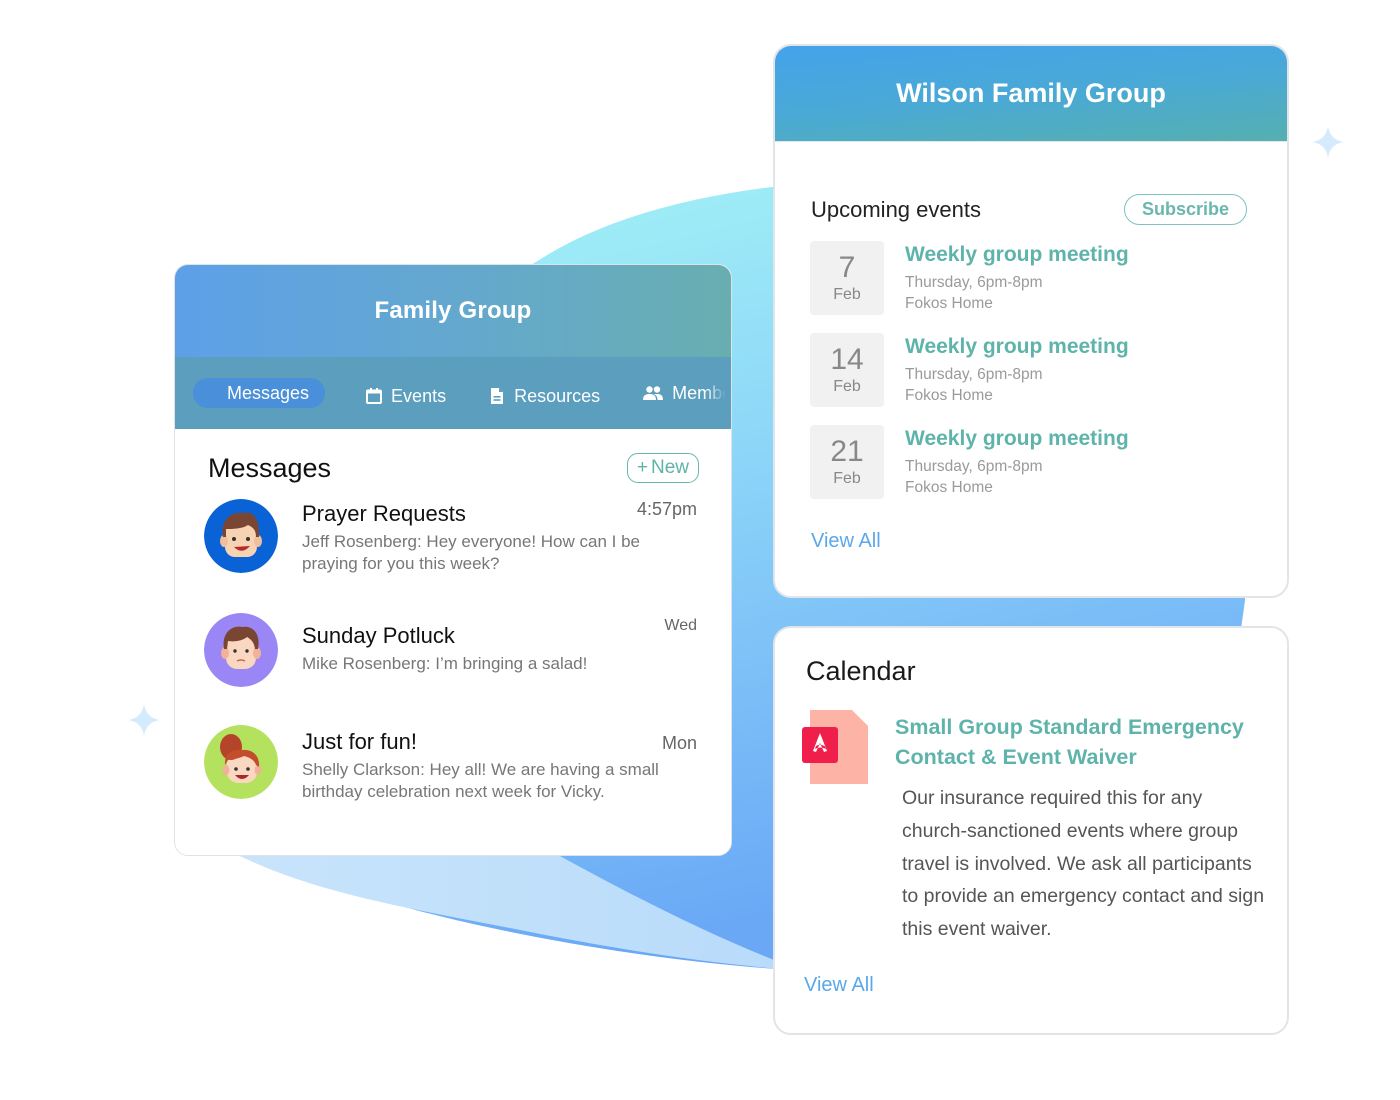 Image resolution: width=1400 pixels, height=1100 pixels. I want to click on event-date-badge: 14 Feb, so click(847, 370).